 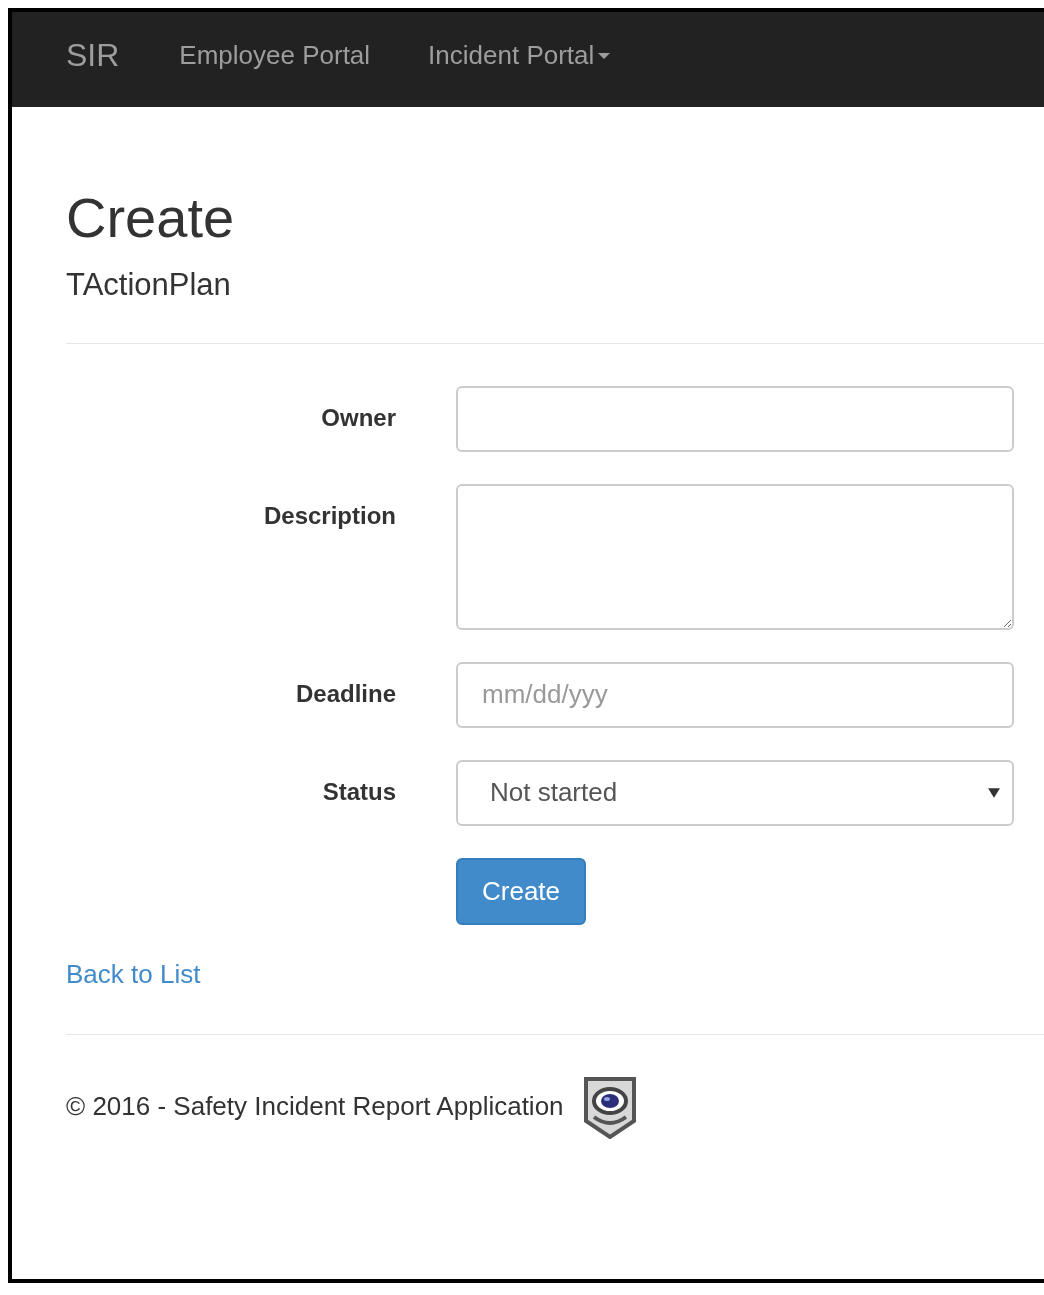 I want to click on brand-link: SIR, so click(x=93, y=55).